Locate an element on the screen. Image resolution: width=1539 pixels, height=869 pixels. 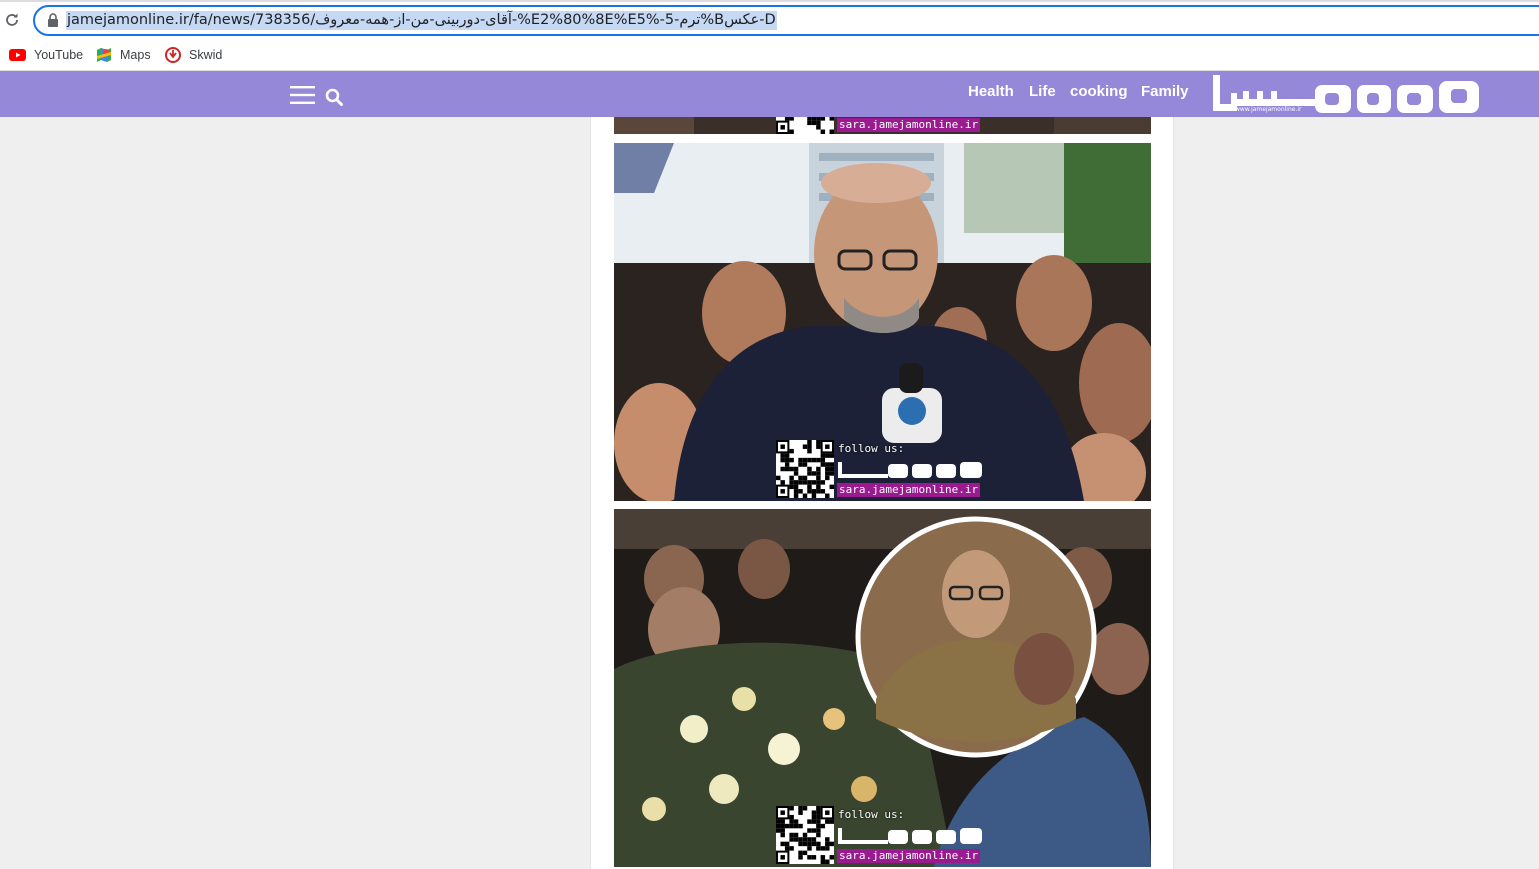
skwid-icon is located at coordinates (173, 55).